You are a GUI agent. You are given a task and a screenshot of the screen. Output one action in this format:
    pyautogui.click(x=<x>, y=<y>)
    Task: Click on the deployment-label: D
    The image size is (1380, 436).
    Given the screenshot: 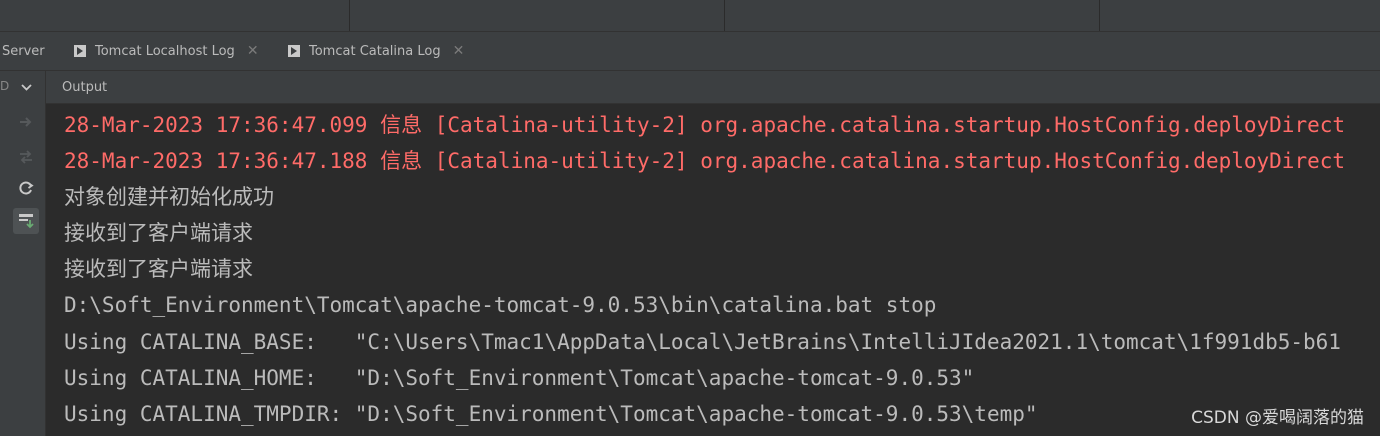 What is the action you would take?
    pyautogui.click(x=5, y=86)
    